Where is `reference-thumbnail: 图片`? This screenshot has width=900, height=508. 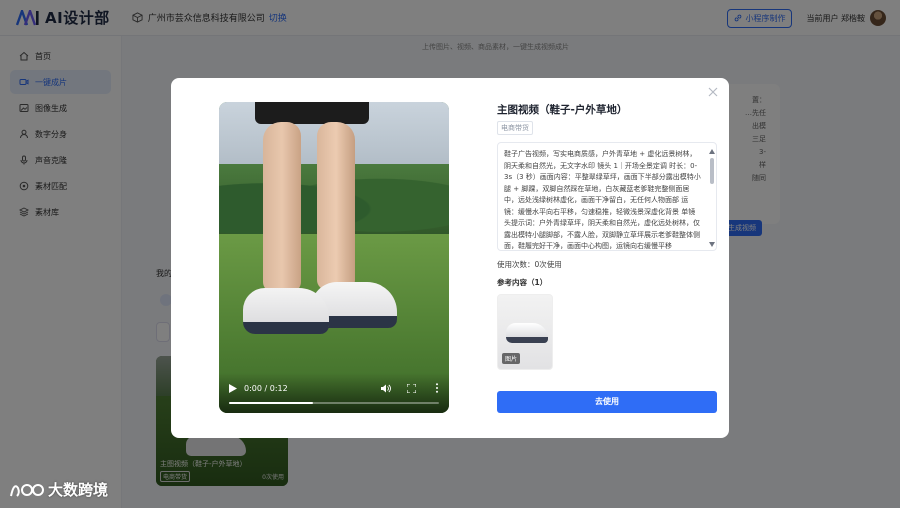
reference-thumbnail: 图片 is located at coordinates (525, 332).